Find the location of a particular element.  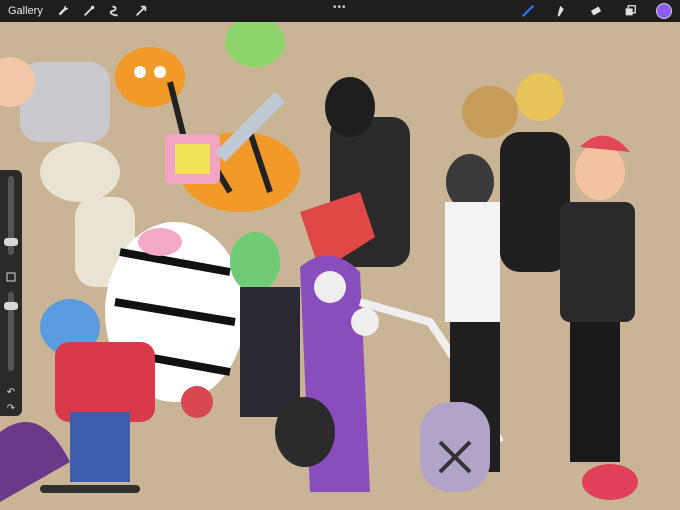

brush-size-thumb is located at coordinates (11, 242).